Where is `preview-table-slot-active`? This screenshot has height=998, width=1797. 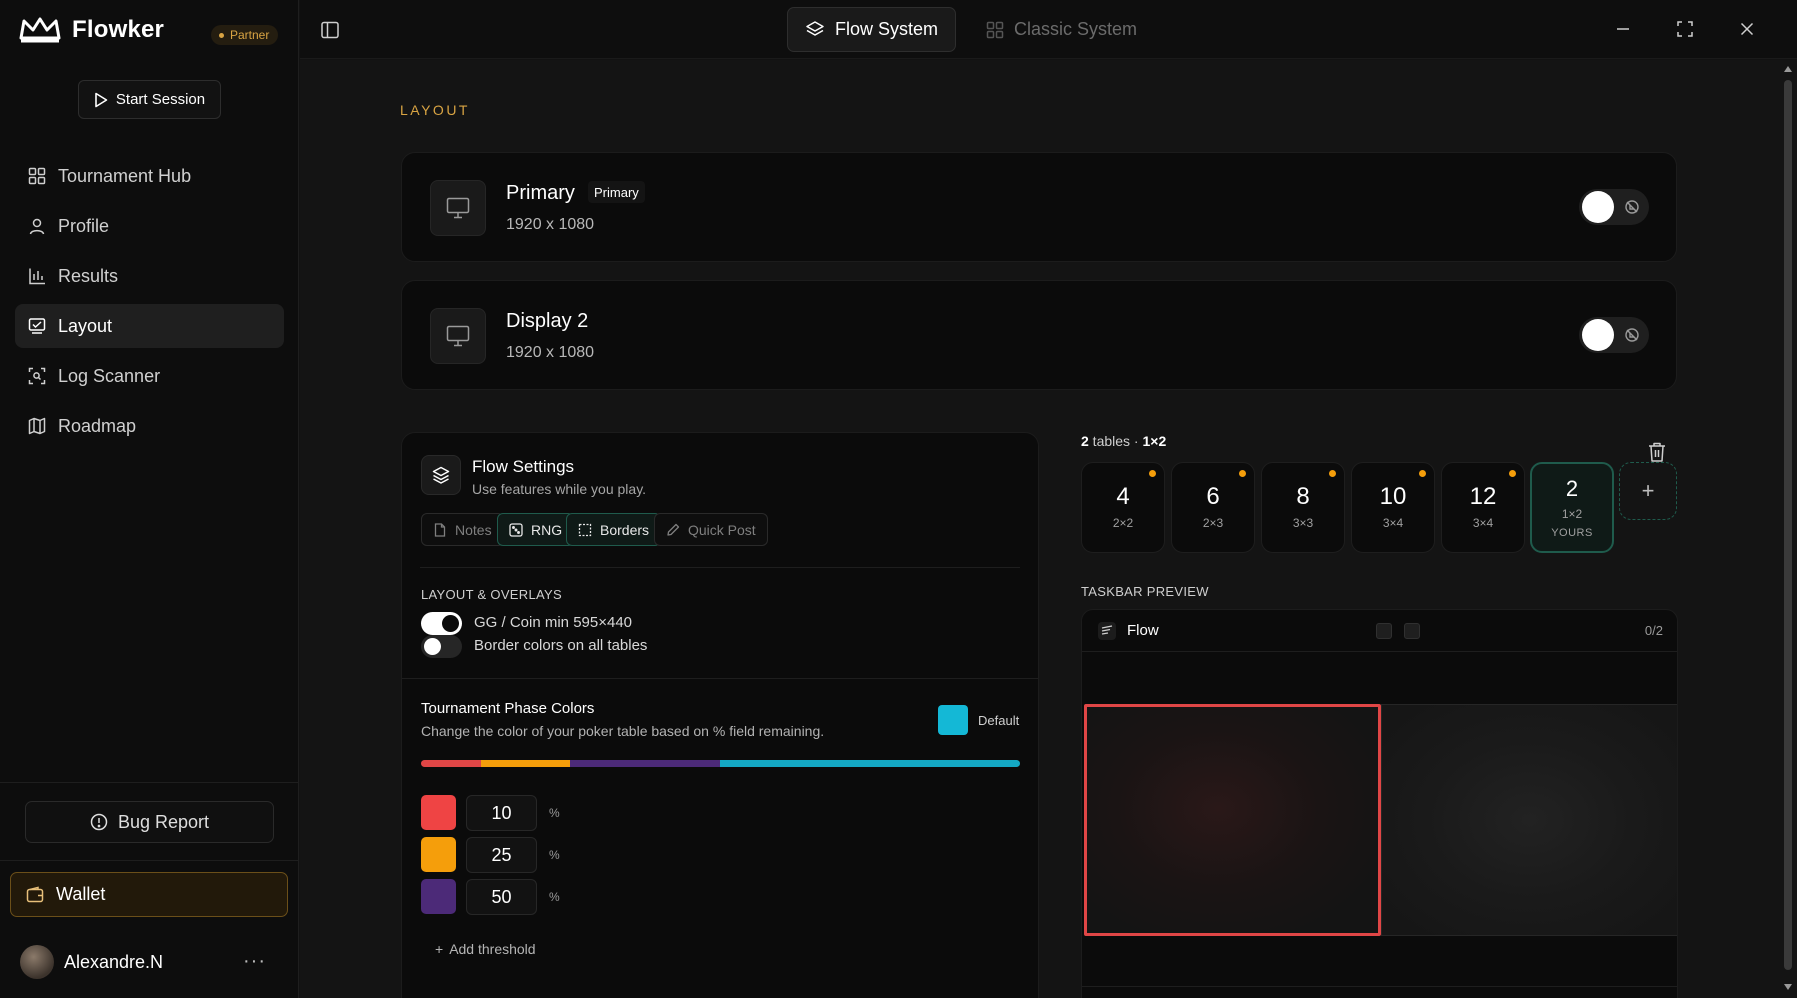
preview-table-slot-active is located at coordinates (1232, 820).